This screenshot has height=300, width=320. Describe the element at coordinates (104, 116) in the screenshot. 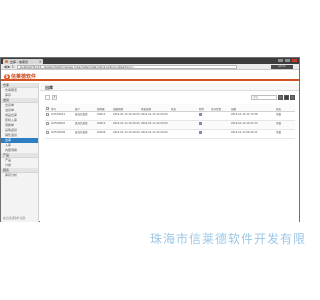

I see `table-cell: SO011` at that location.